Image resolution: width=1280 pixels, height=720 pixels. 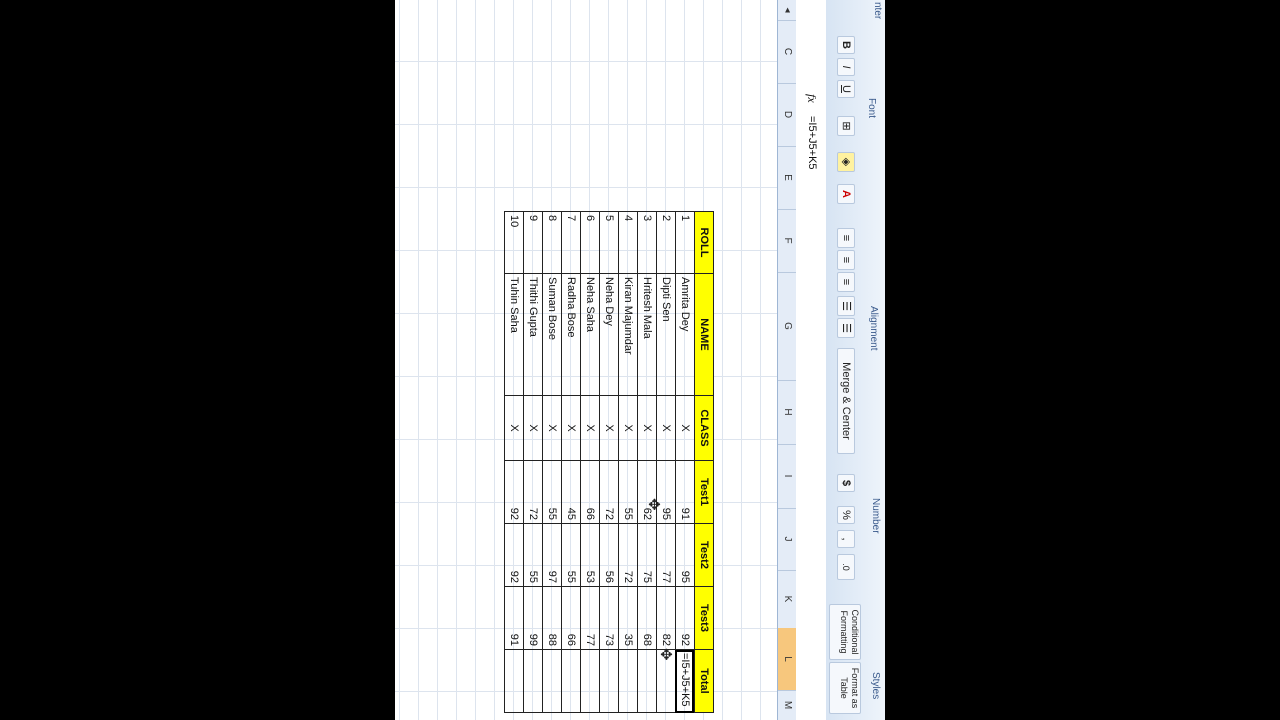 What do you see at coordinates (846, 401) in the screenshot?
I see `merge-center-button: Merge & Center` at bounding box center [846, 401].